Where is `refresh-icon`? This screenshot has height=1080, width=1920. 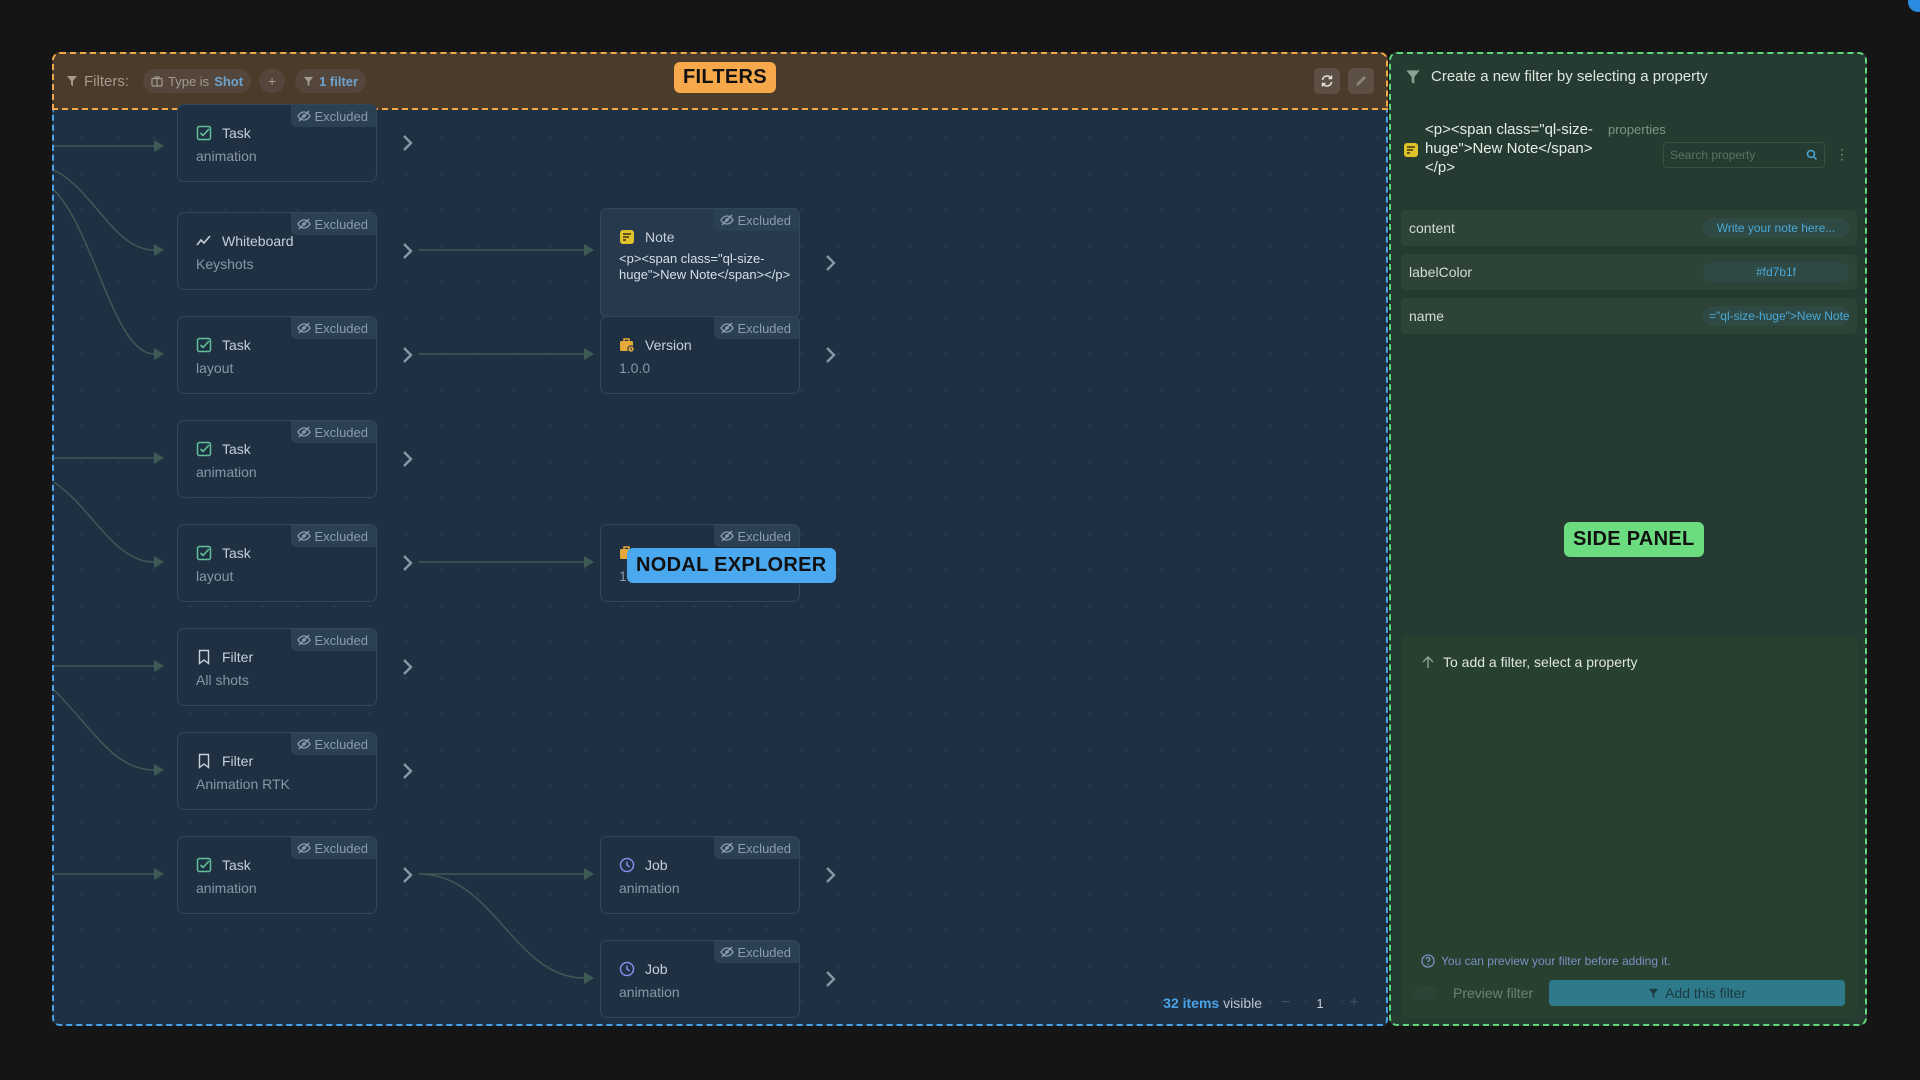 refresh-icon is located at coordinates (1327, 81).